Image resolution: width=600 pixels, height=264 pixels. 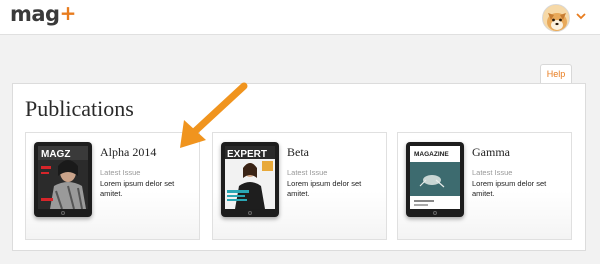 I want to click on logo-plus: +, so click(x=68, y=13).